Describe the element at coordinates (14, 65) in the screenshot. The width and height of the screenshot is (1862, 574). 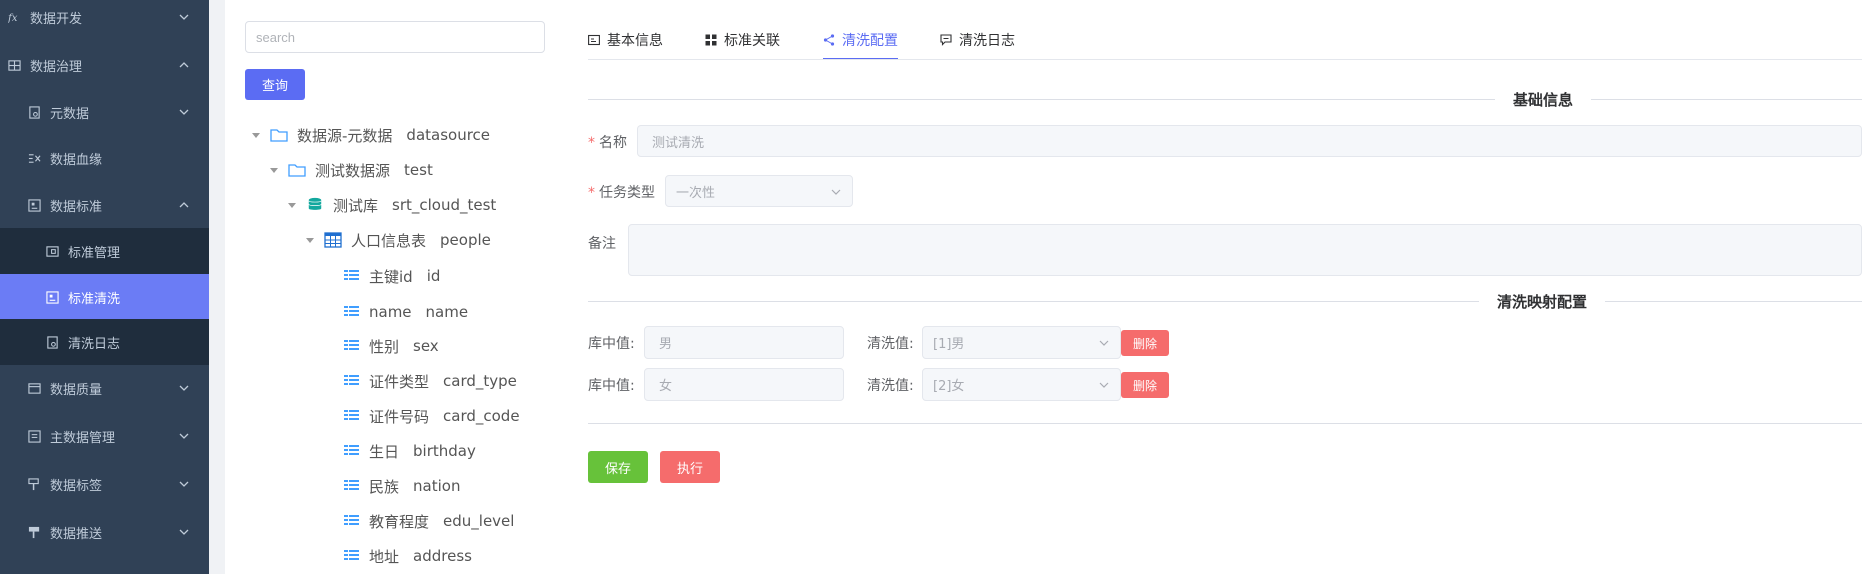
I see `grid-icon` at that location.